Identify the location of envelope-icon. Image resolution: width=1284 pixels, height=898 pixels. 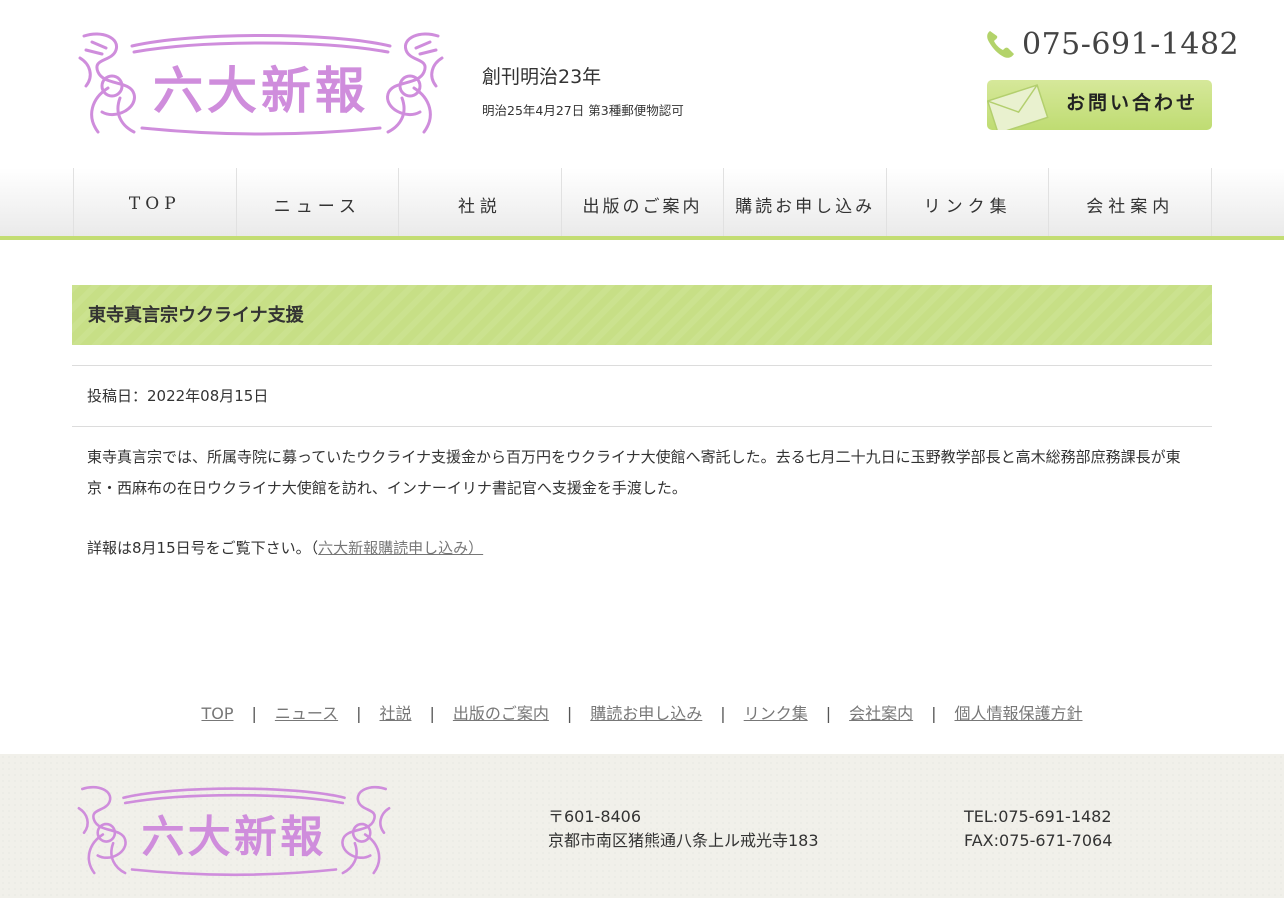
(1020, 106).